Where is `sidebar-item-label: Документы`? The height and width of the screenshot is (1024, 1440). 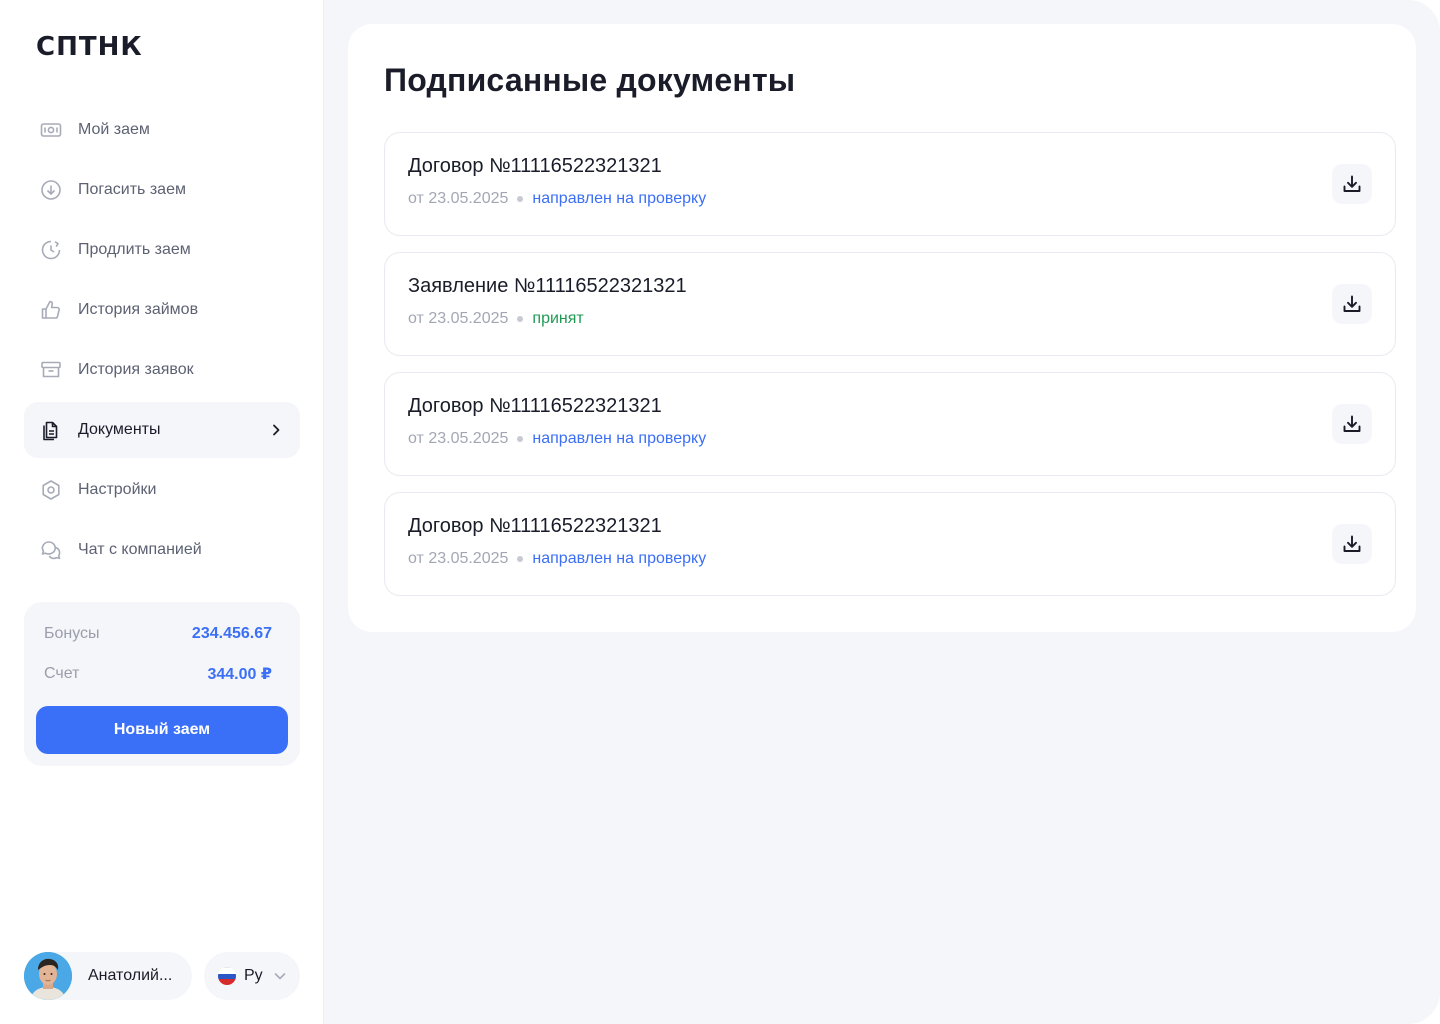
sidebar-item-label: Документы is located at coordinates (119, 429).